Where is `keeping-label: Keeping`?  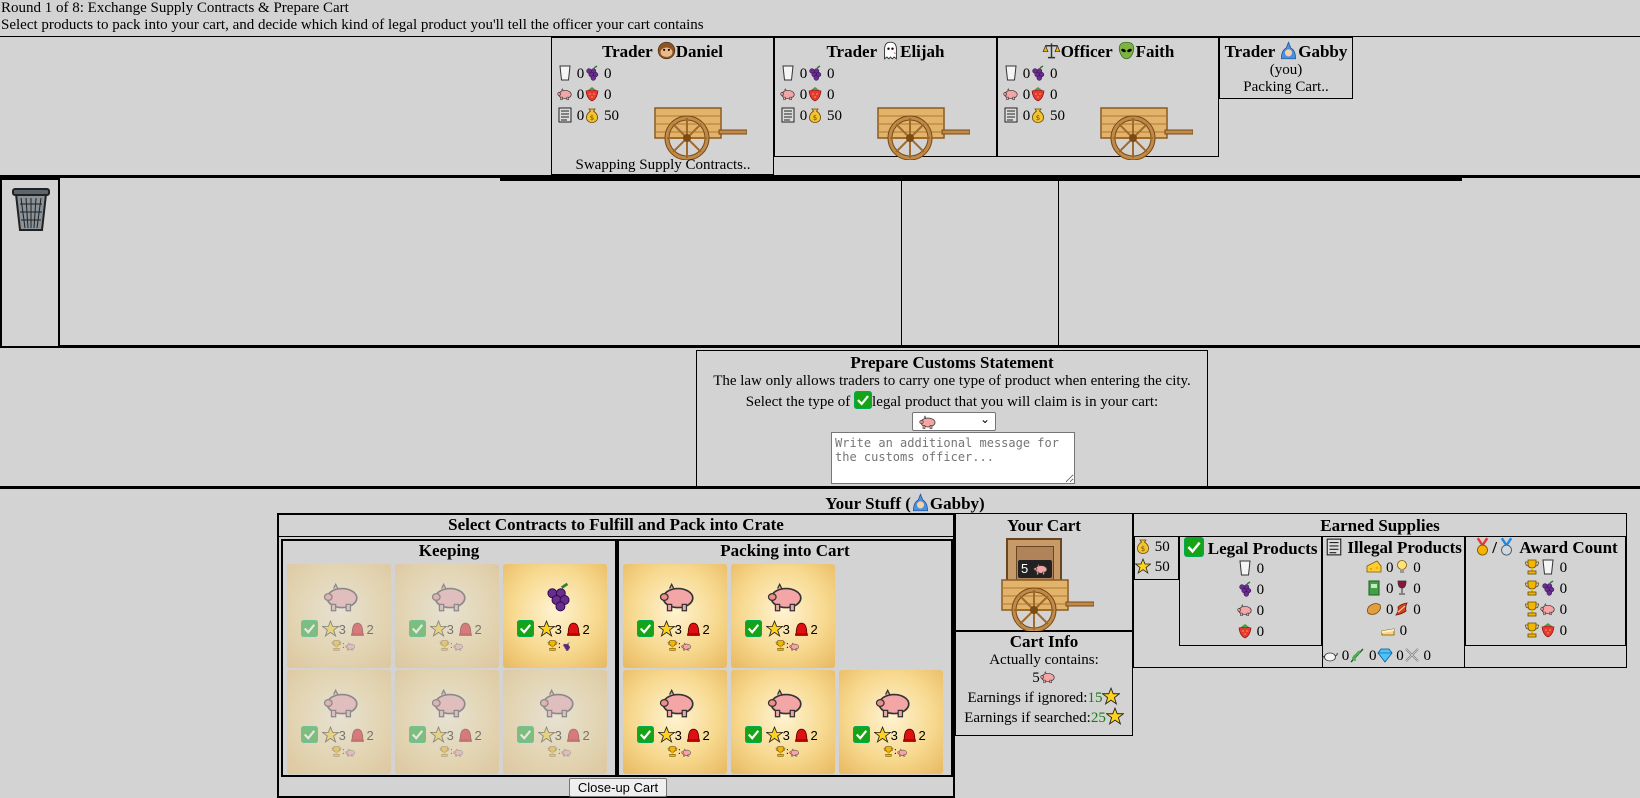 keeping-label: Keeping is located at coordinates (449, 550).